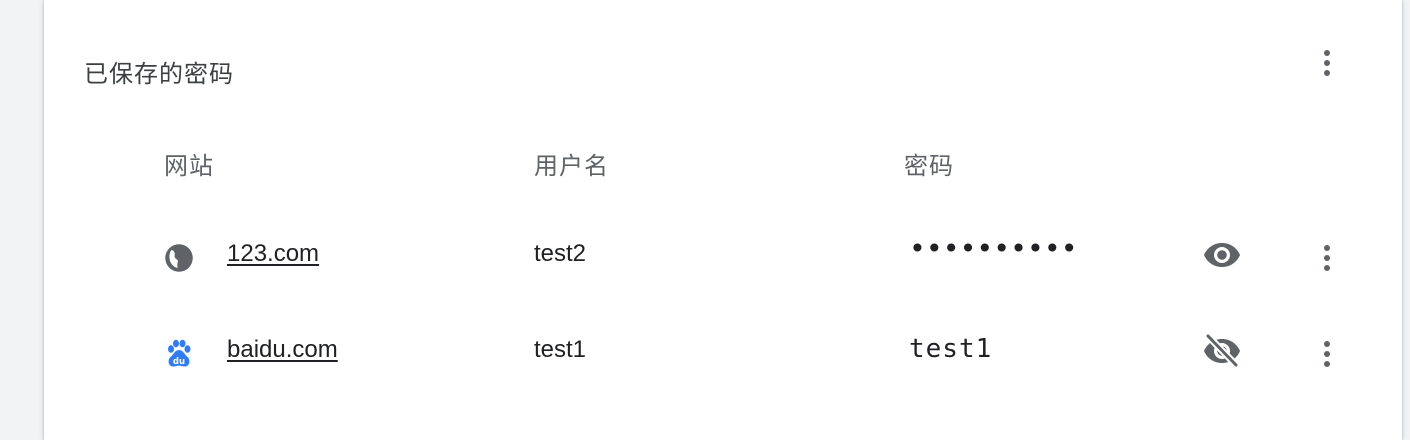 This screenshot has width=1410, height=440. Describe the element at coordinates (179, 362) in the screenshot. I see `svg-text: du` at that location.